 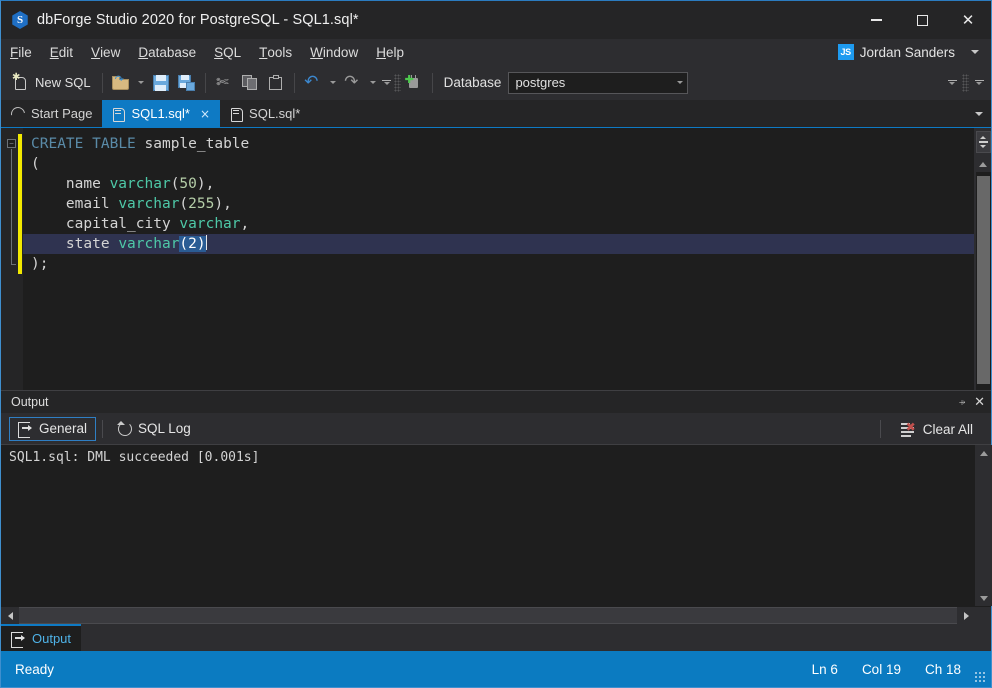 I want to click on toolbar-overflow-button, so click(x=387, y=83).